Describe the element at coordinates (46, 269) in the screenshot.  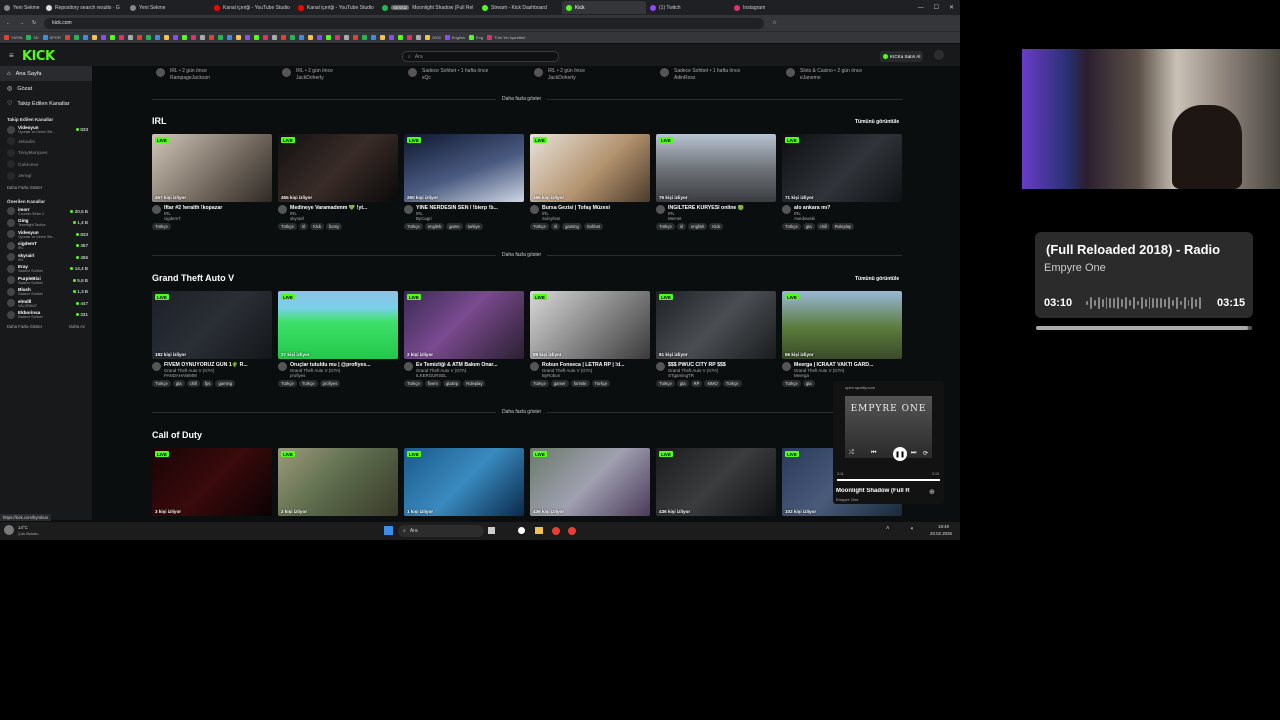
I see `sidebar-channel: Eray Sadece Sohbet 14,4 B` at that location.